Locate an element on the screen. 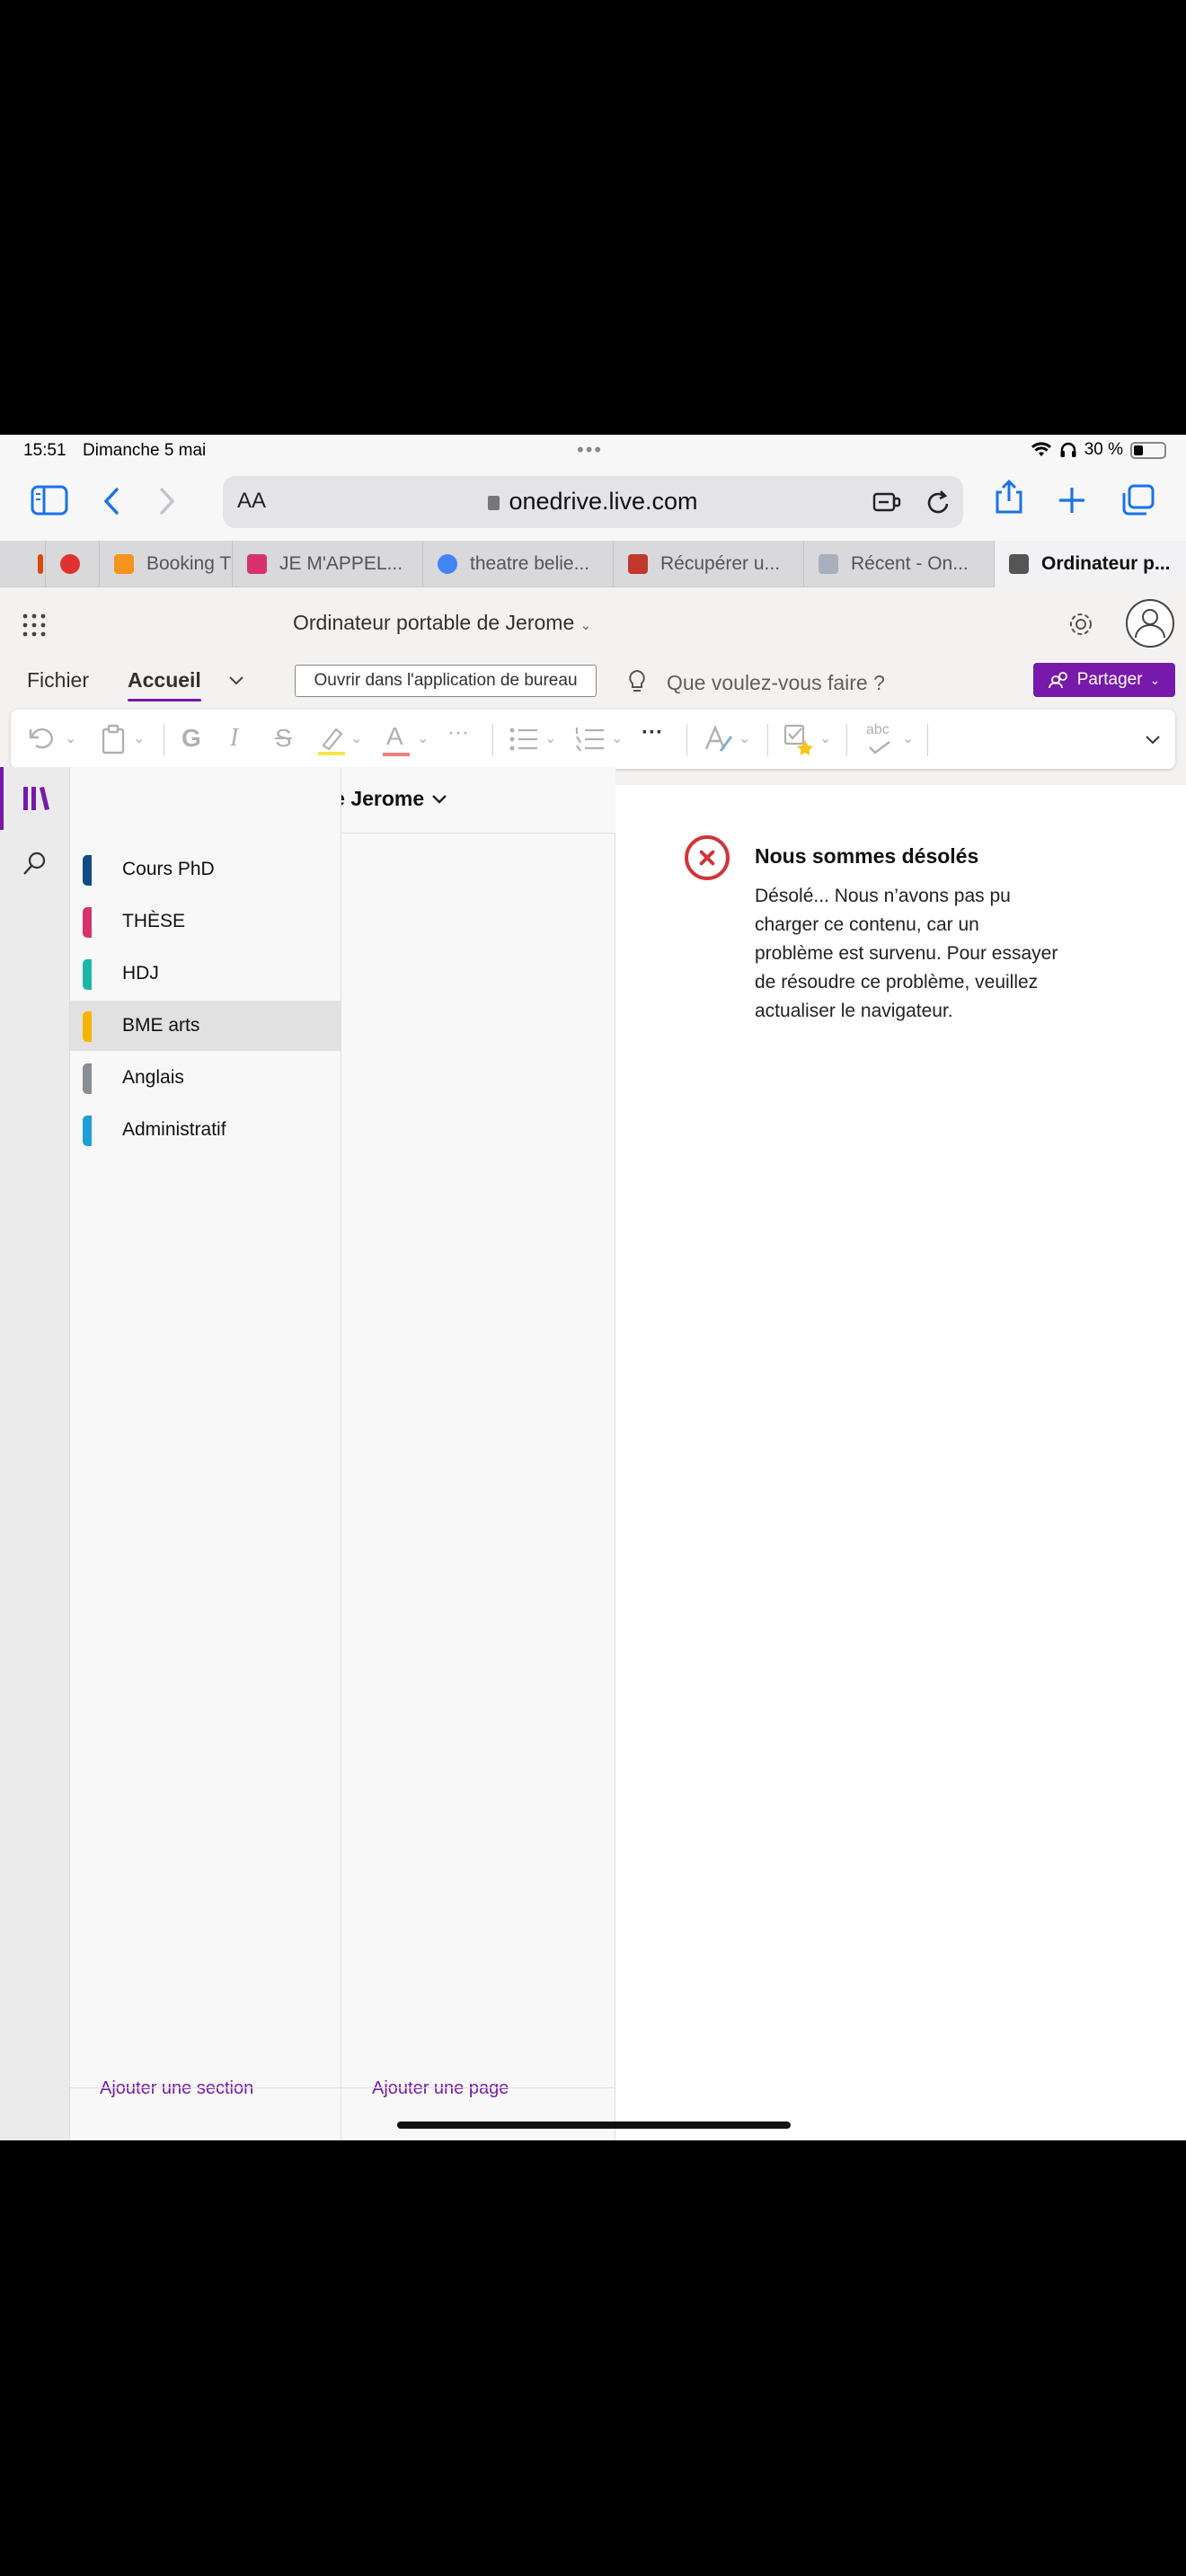  tags-dropdown-chevron-icon: ⌄ is located at coordinates (825, 738).